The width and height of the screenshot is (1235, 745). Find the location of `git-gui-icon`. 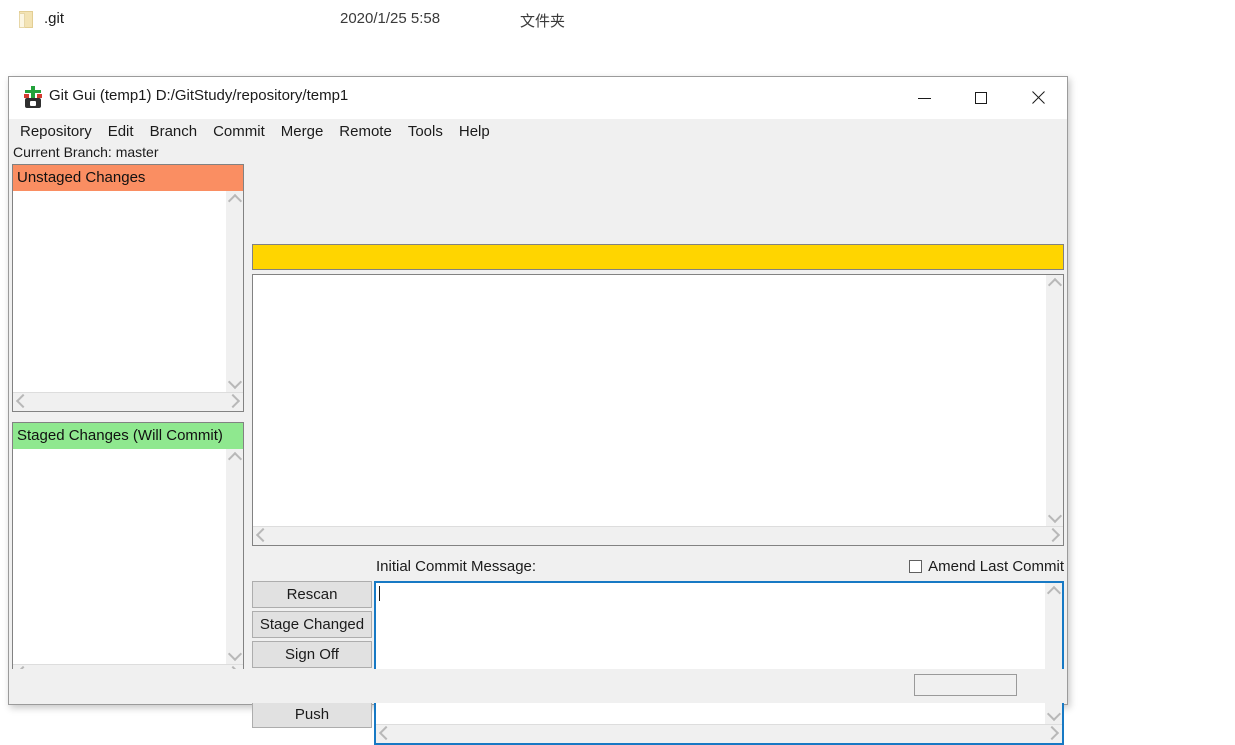

git-gui-icon is located at coordinates (33, 97).